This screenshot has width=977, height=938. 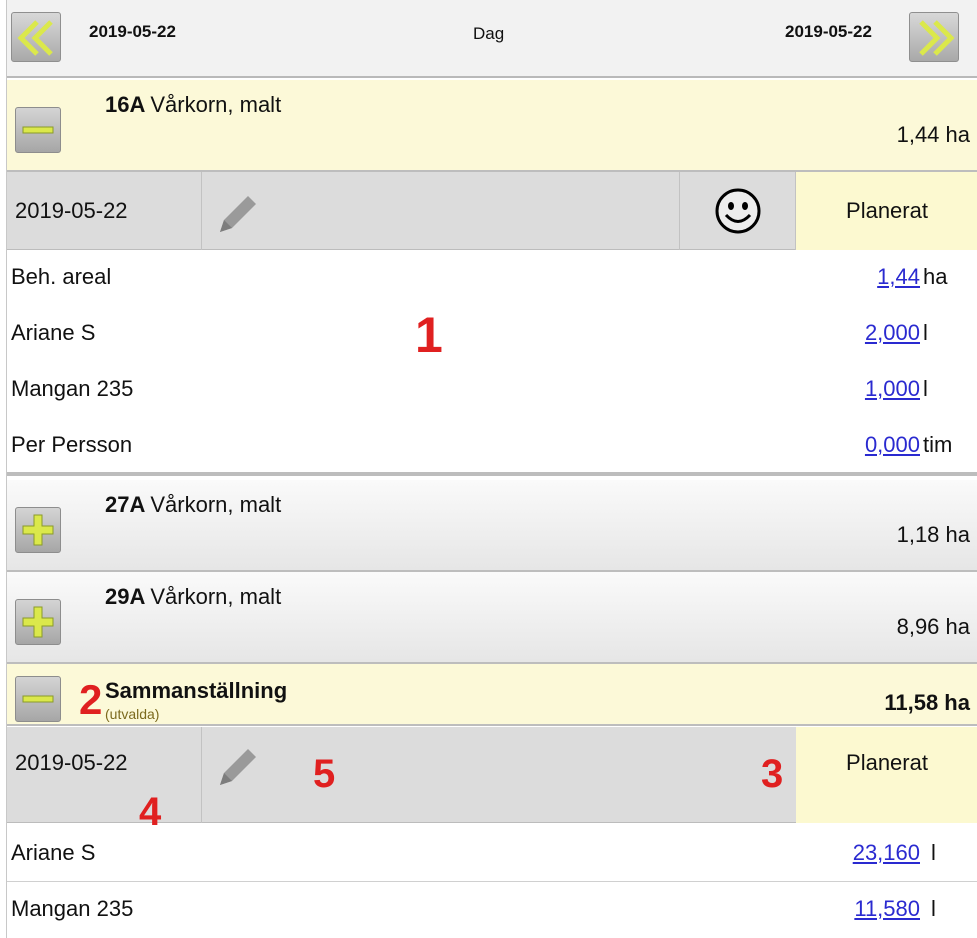 I want to click on field-id: 29A, so click(x=125, y=596).